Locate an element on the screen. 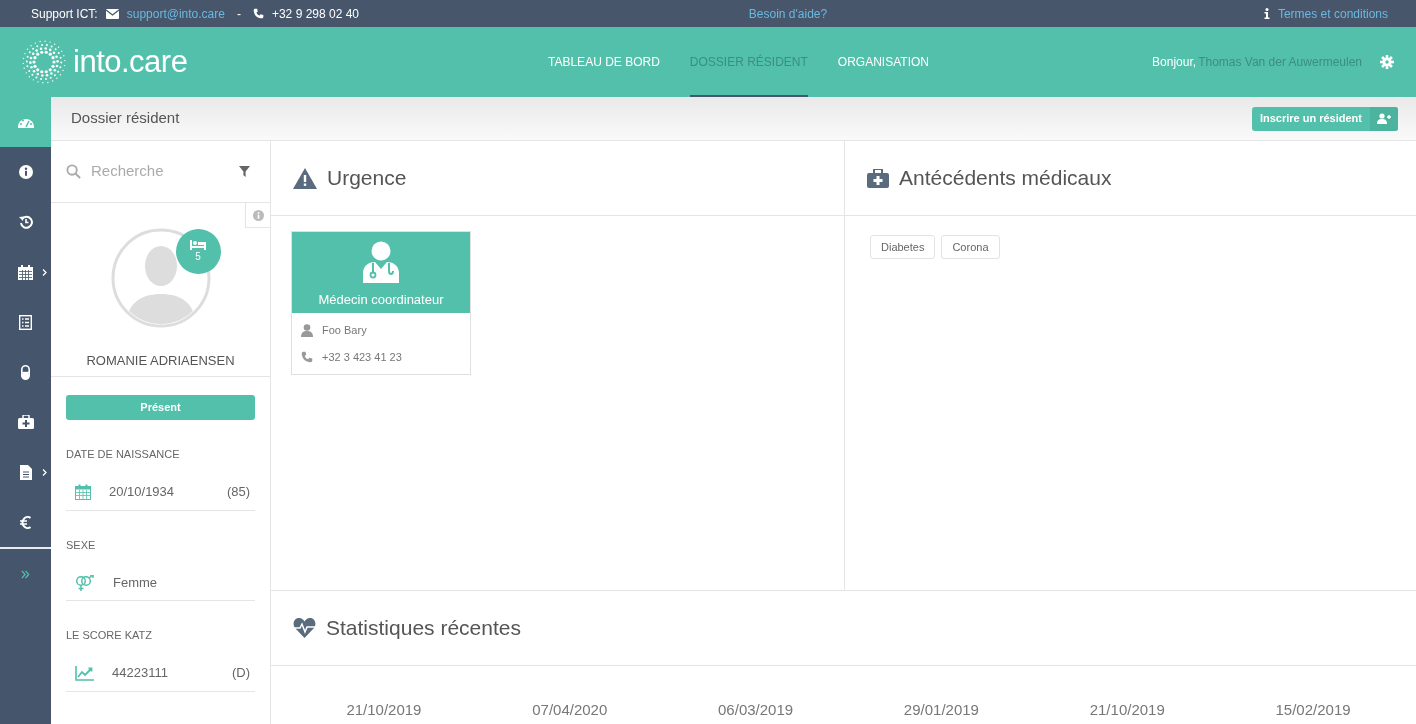  warning-icon is located at coordinates (305, 178).